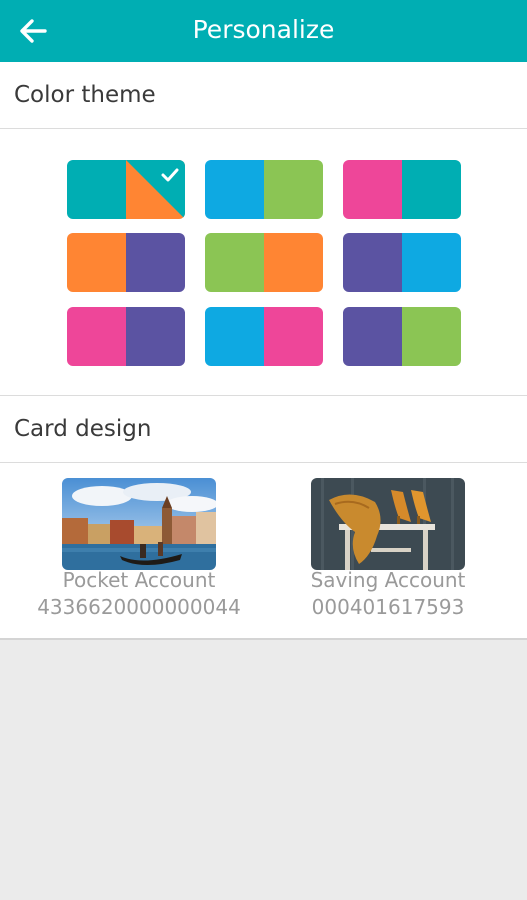  Describe the element at coordinates (263, 639) in the screenshot. I see `section-divider` at that location.